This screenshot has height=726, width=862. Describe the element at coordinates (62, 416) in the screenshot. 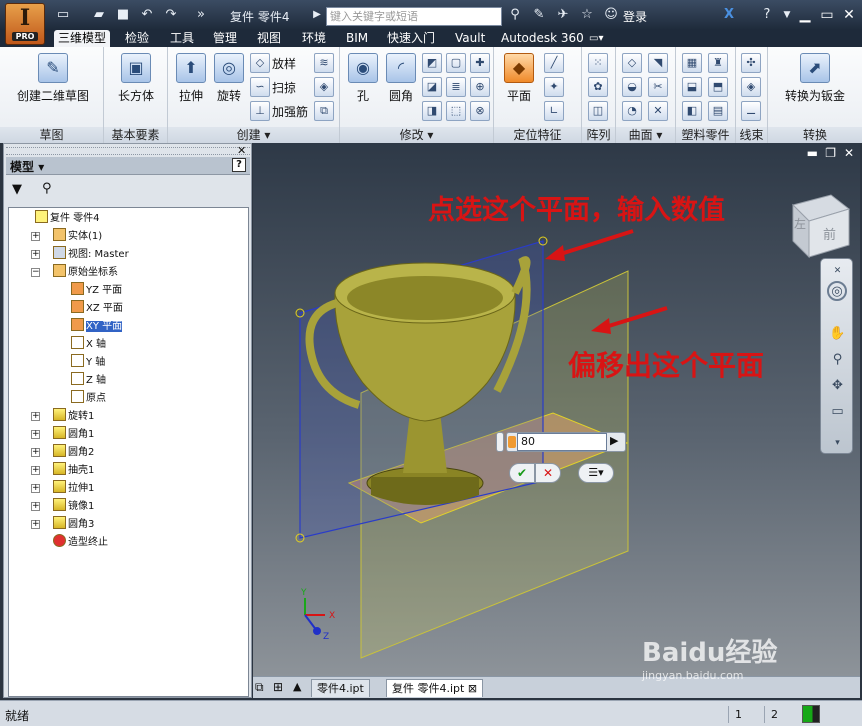

I see `tree-node: + 旋转1` at that location.